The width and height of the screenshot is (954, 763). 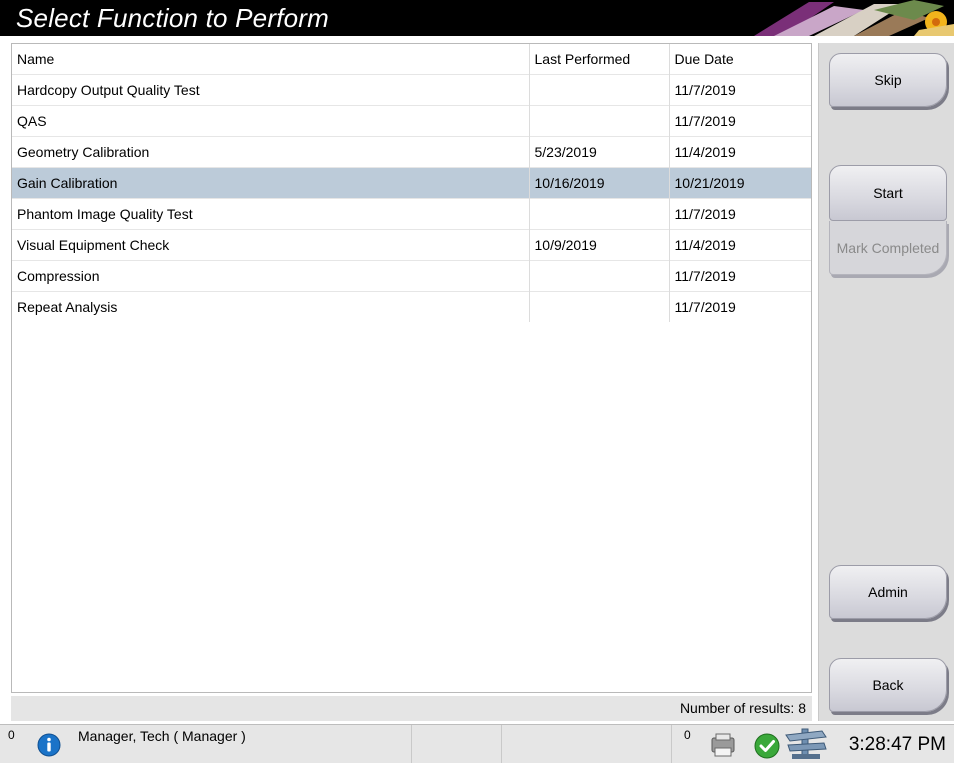 I want to click on table-header-row: Name Last Performed Due Date, so click(x=411, y=59).